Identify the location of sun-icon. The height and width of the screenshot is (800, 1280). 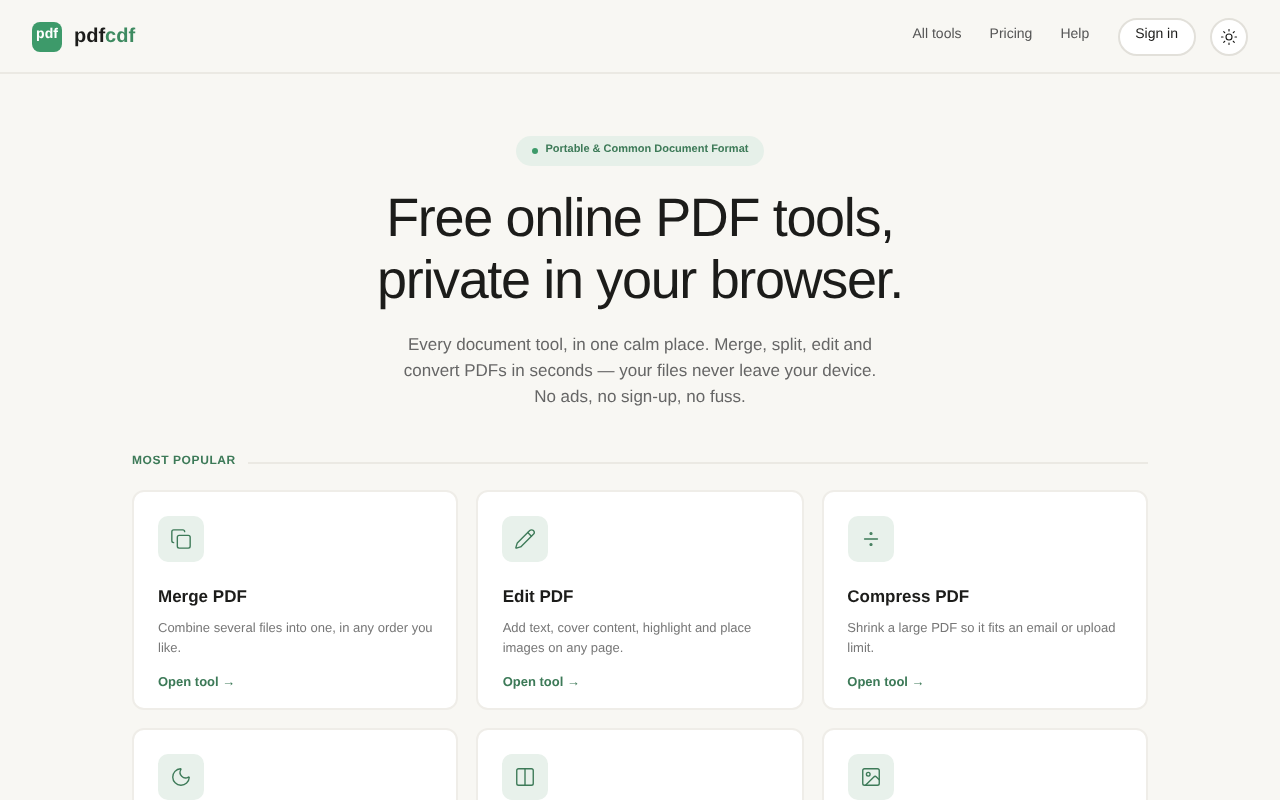
(1229, 36).